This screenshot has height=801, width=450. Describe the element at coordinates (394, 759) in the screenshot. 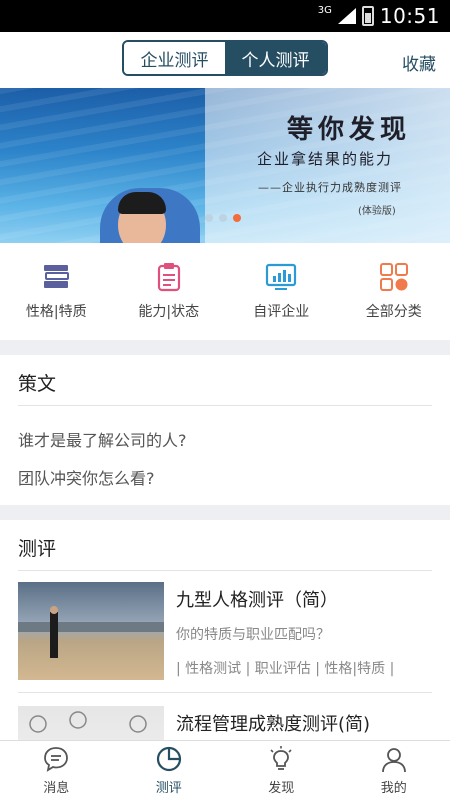

I see `user-icon` at that location.